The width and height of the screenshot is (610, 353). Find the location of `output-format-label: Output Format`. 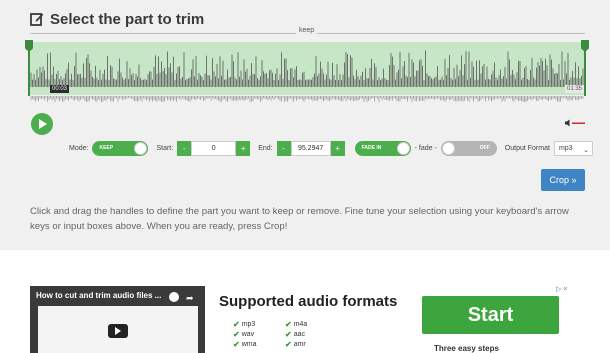

output-format-label: Output Format is located at coordinates (527, 148).